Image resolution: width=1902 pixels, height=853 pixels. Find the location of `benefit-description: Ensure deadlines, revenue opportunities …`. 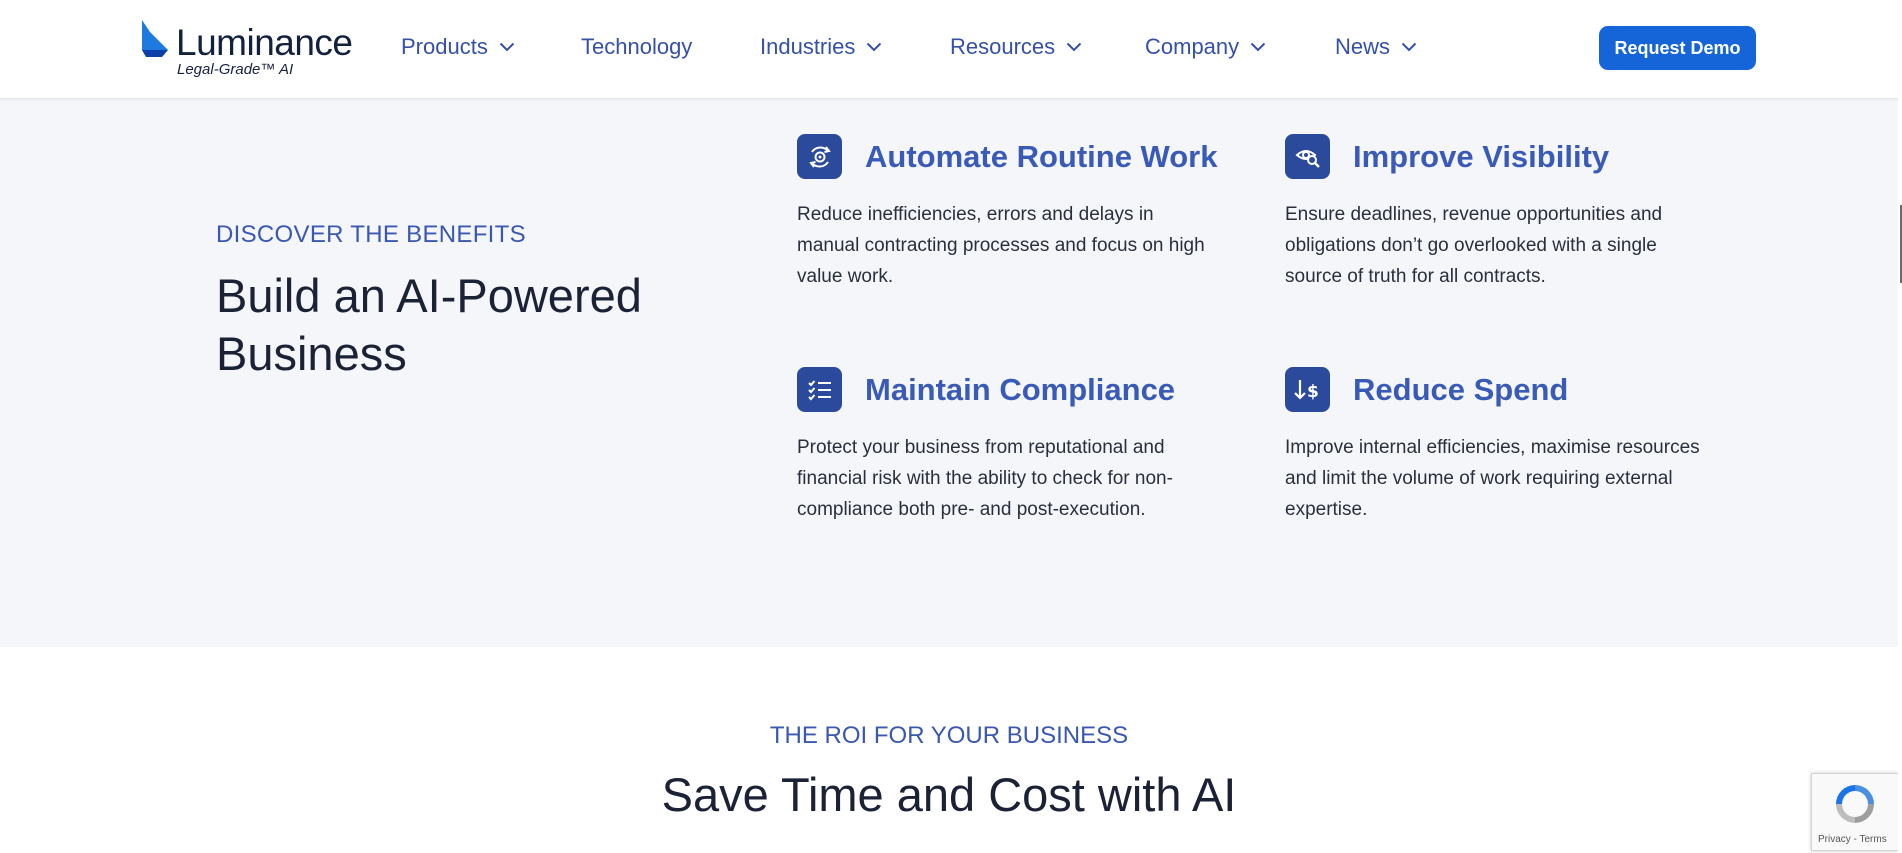

benefit-description: Ensure deadlines, revenue opportunities … is located at coordinates (1474, 245).